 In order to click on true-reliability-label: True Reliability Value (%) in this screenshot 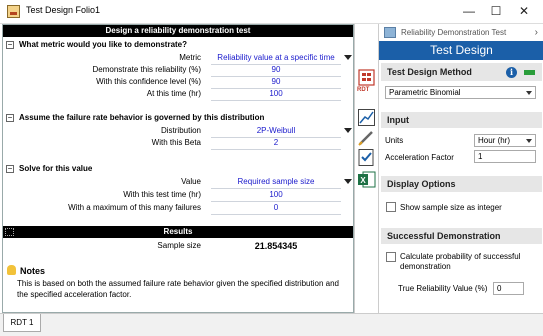, I will do `click(443, 288)`.